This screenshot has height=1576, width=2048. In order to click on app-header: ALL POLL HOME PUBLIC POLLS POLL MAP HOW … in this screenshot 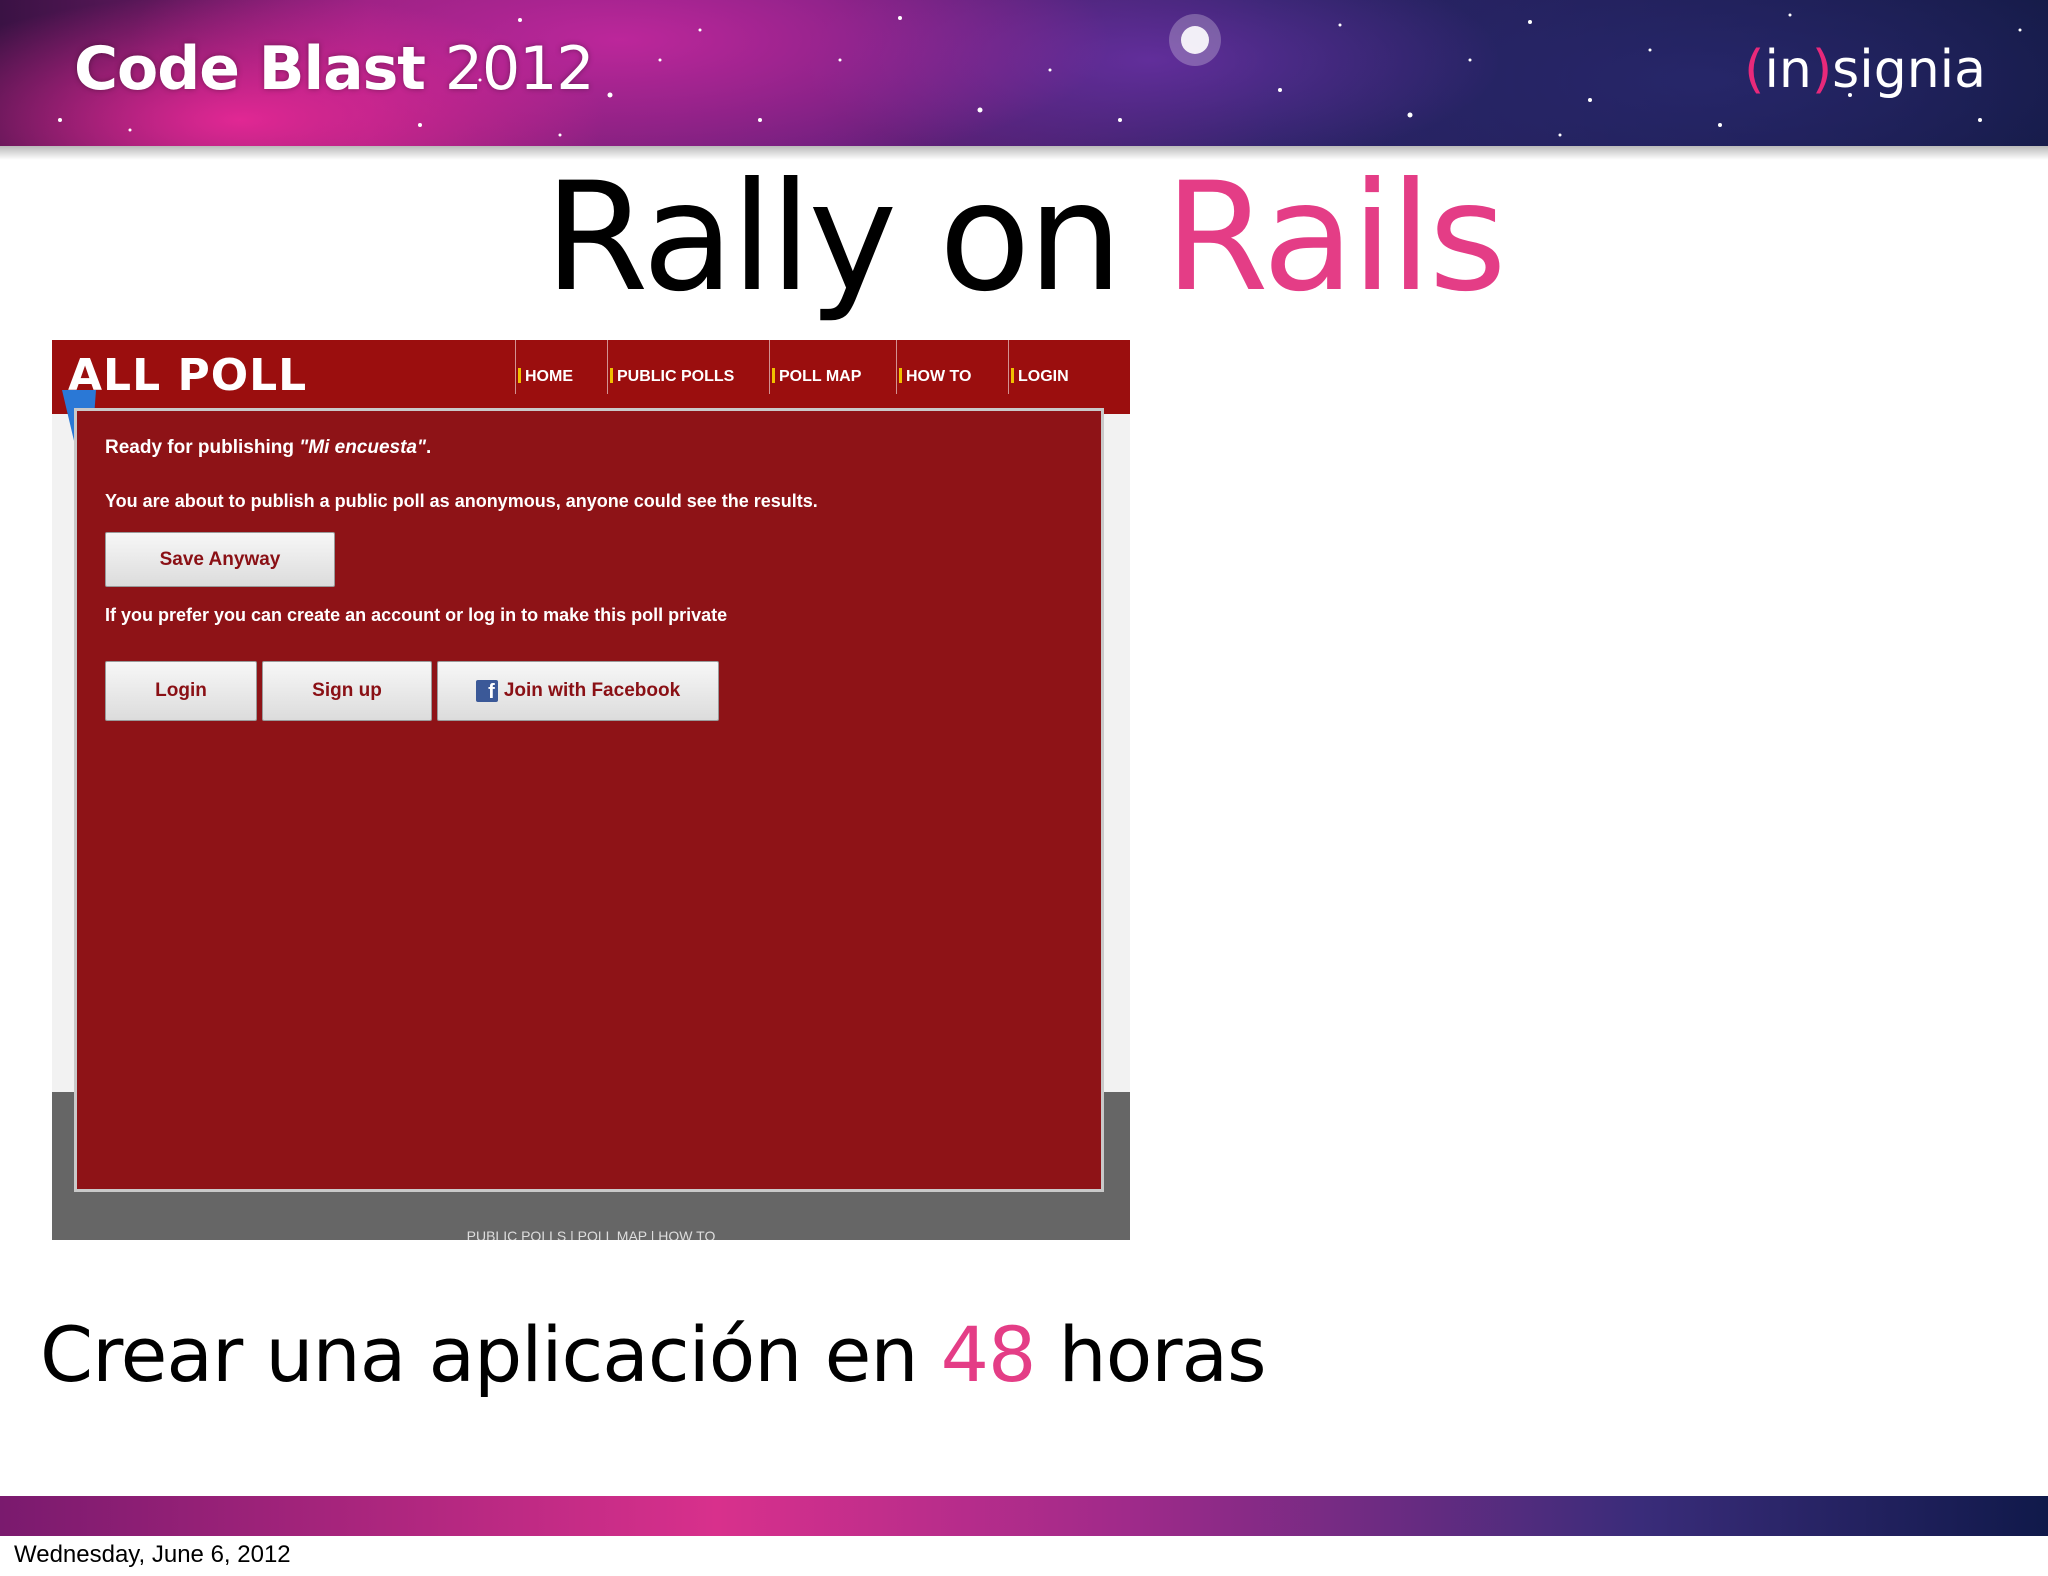, I will do `click(591, 377)`.